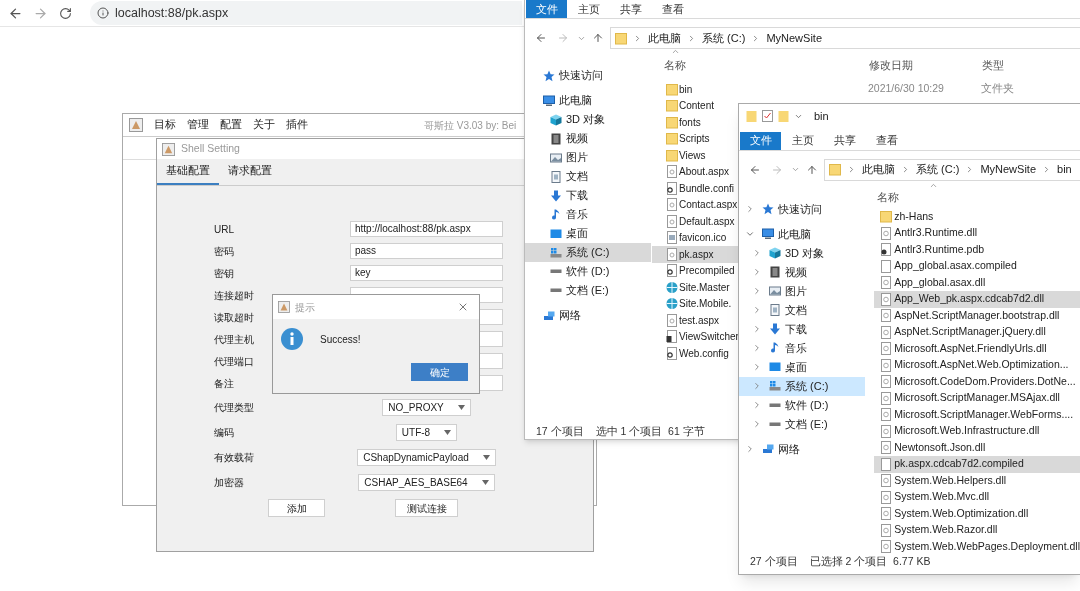 The height and width of the screenshot is (591, 1080). Describe the element at coordinates (588, 214) in the screenshot. I see `nav-item: 音乐` at that location.